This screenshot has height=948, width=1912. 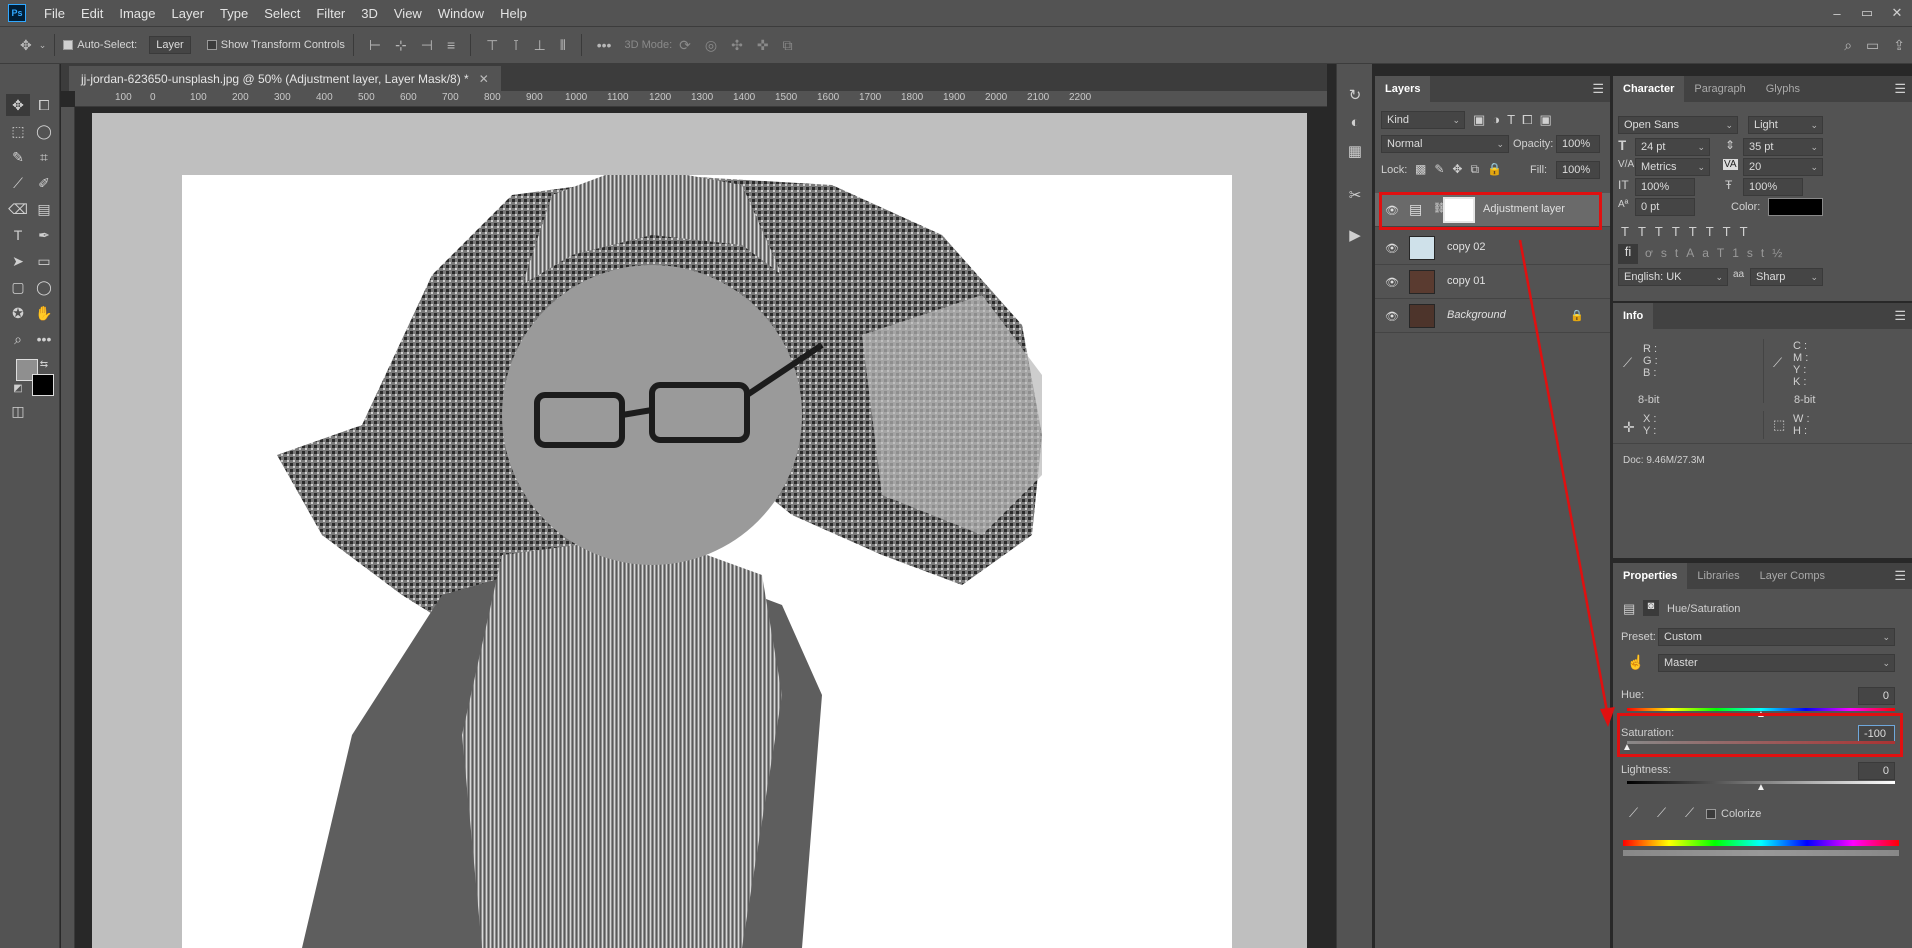 What do you see at coordinates (137, 13) in the screenshot?
I see `menu-image: Image` at bounding box center [137, 13].